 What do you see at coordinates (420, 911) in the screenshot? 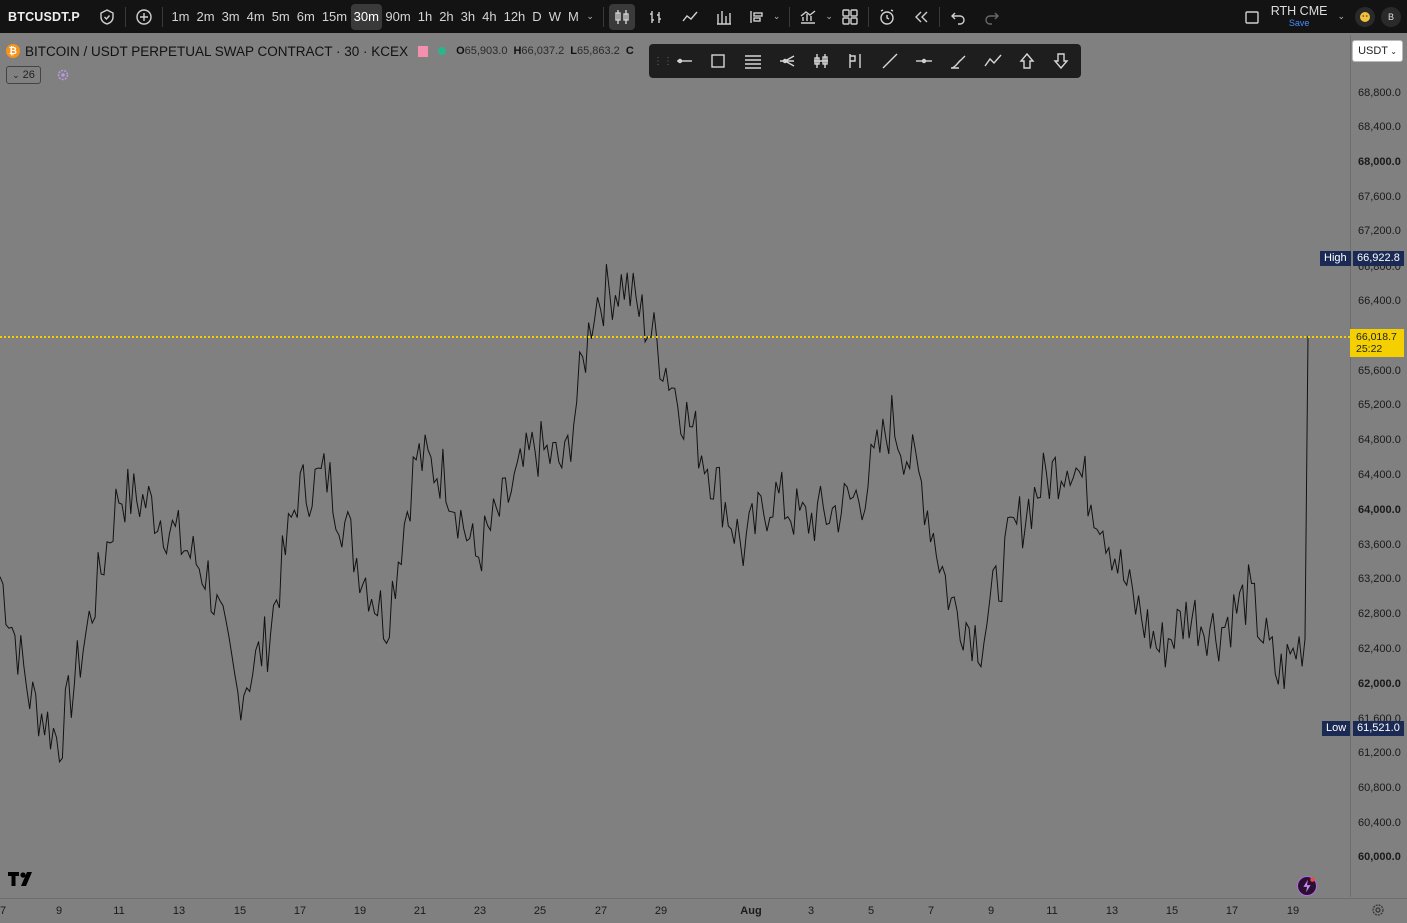
I see `time-tick: 21` at bounding box center [420, 911].